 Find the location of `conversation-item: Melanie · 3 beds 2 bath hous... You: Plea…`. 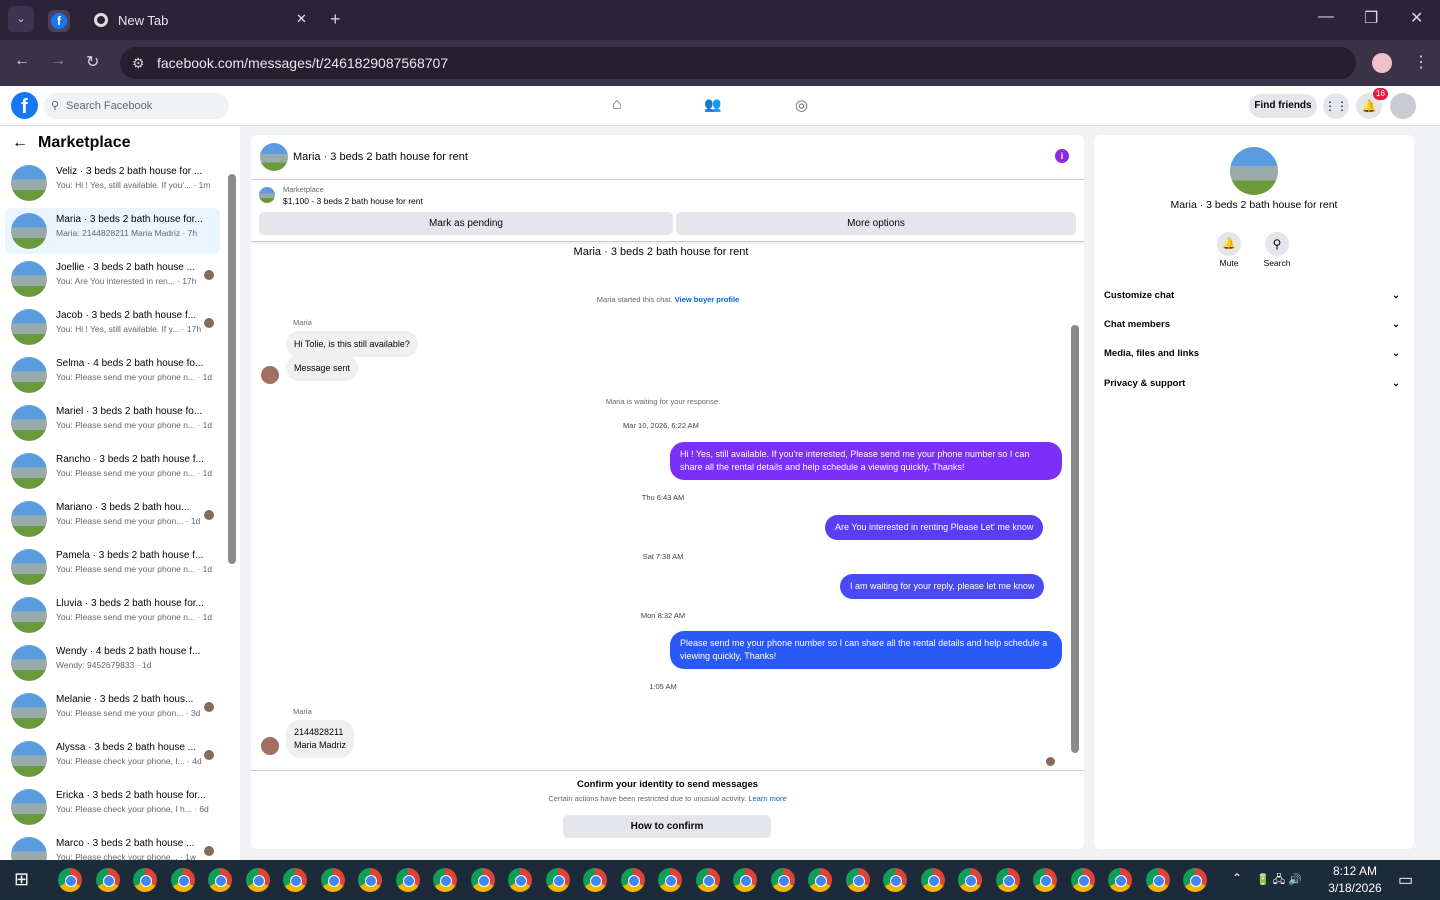

conversation-item: Melanie · 3 beds 2 bath hous... You: Plea… is located at coordinates (112, 711).